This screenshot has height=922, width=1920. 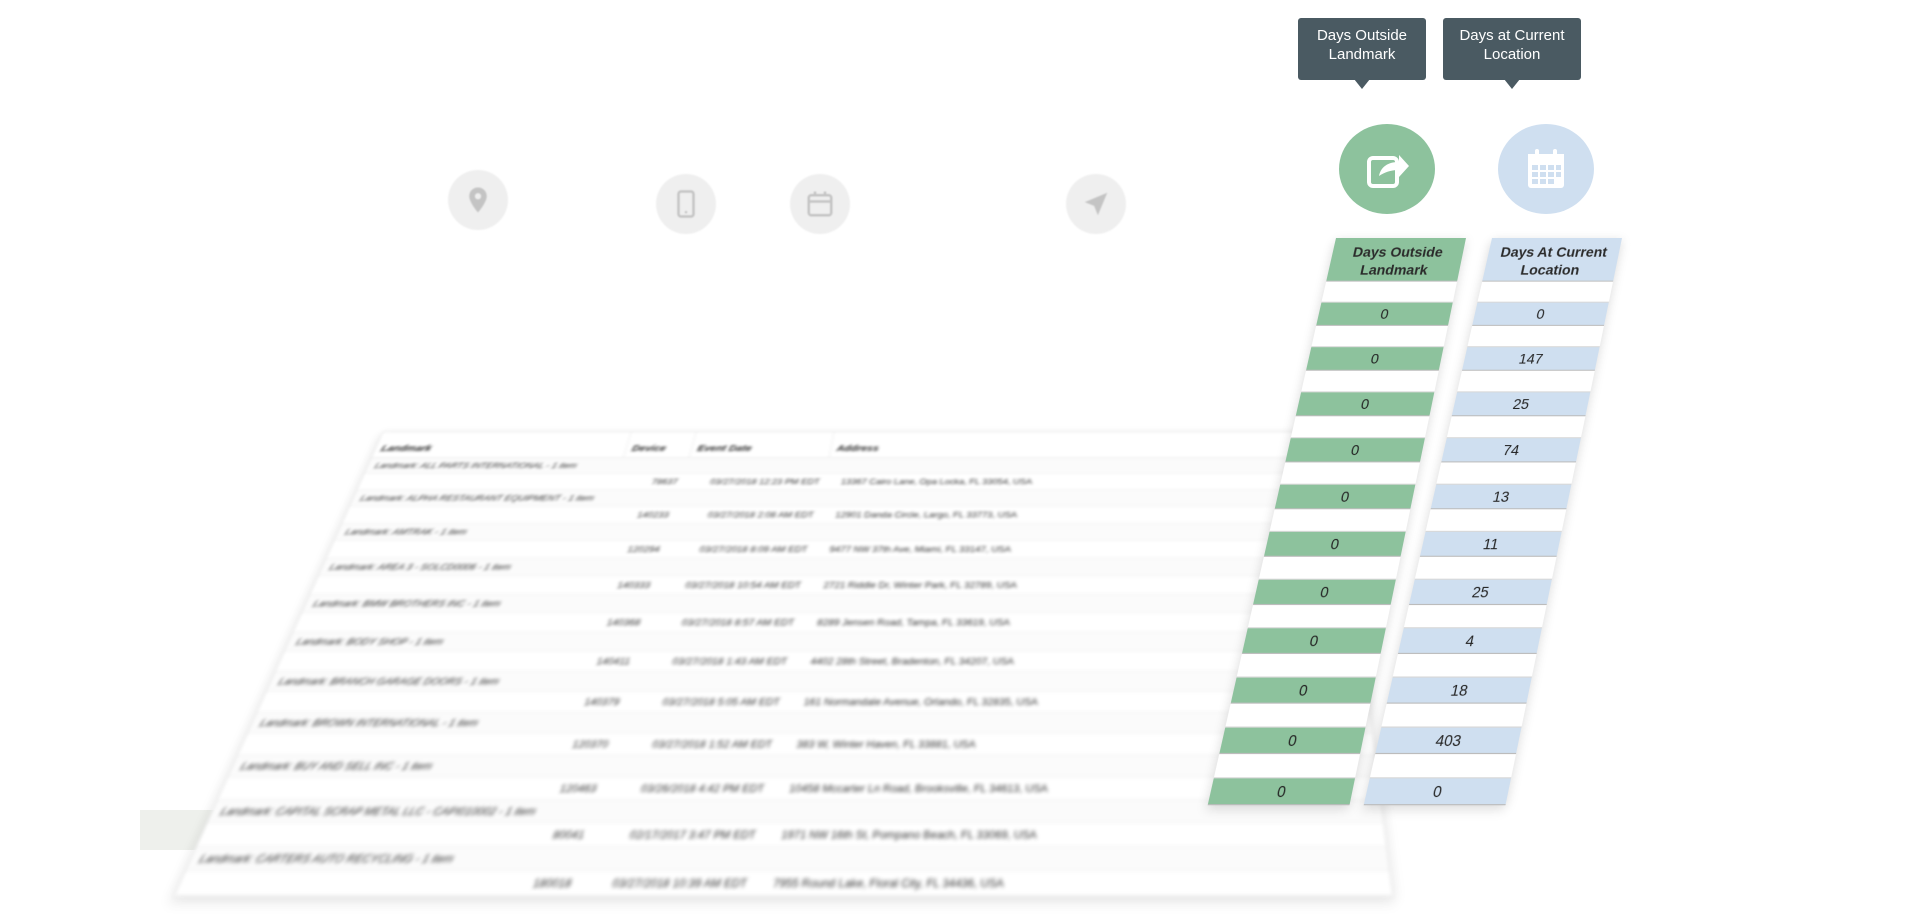 What do you see at coordinates (478, 200) in the screenshot?
I see `map-pin-icon` at bounding box center [478, 200].